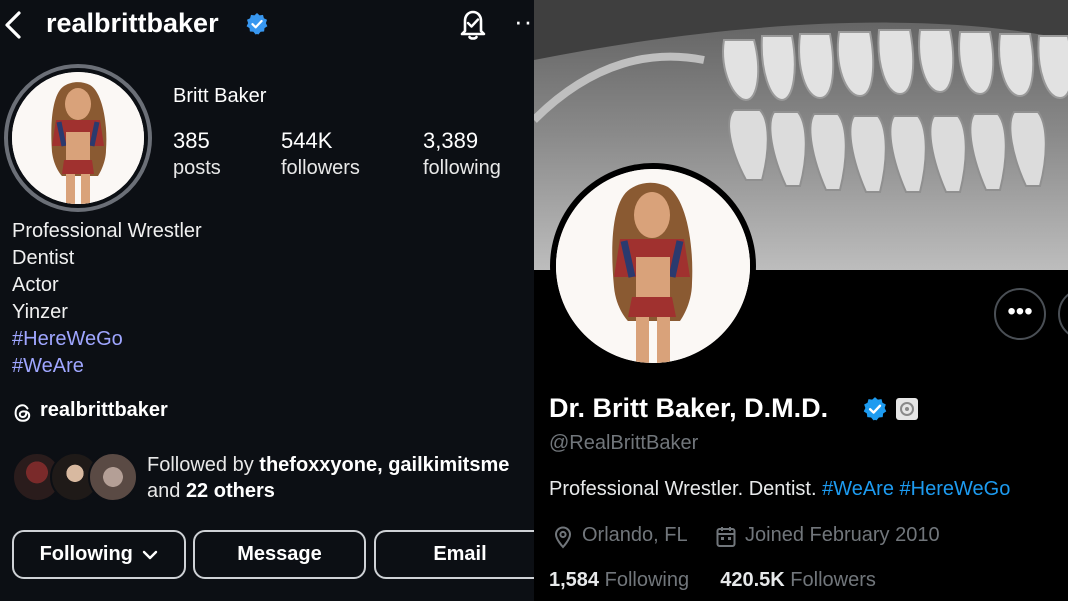  I want to click on followed-by-names: thefoxxyone, gailkimitsme, so click(384, 465).